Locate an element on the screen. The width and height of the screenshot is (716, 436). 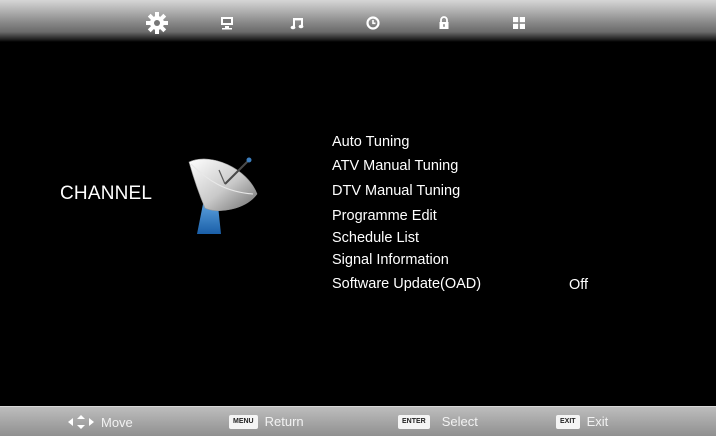
hint-return: MENU Return is located at coordinates (266, 421).